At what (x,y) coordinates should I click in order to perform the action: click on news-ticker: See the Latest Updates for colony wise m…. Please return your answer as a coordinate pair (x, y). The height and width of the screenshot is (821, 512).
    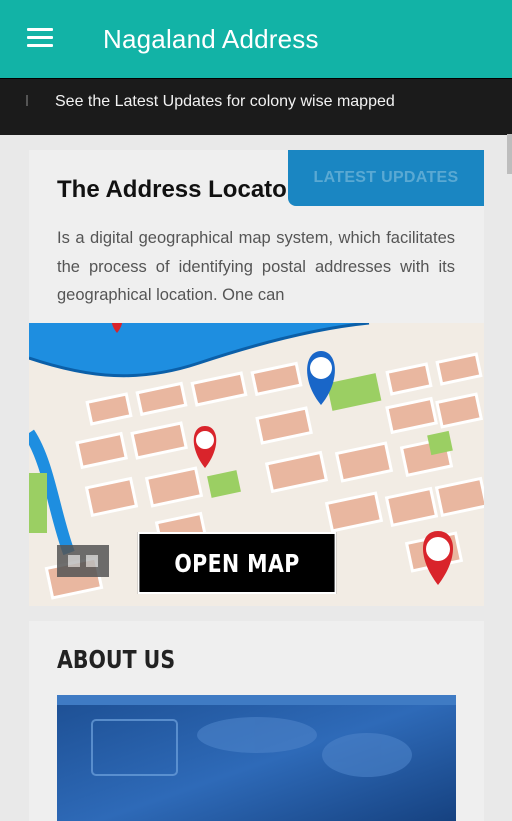
    Looking at the image, I should click on (256, 106).